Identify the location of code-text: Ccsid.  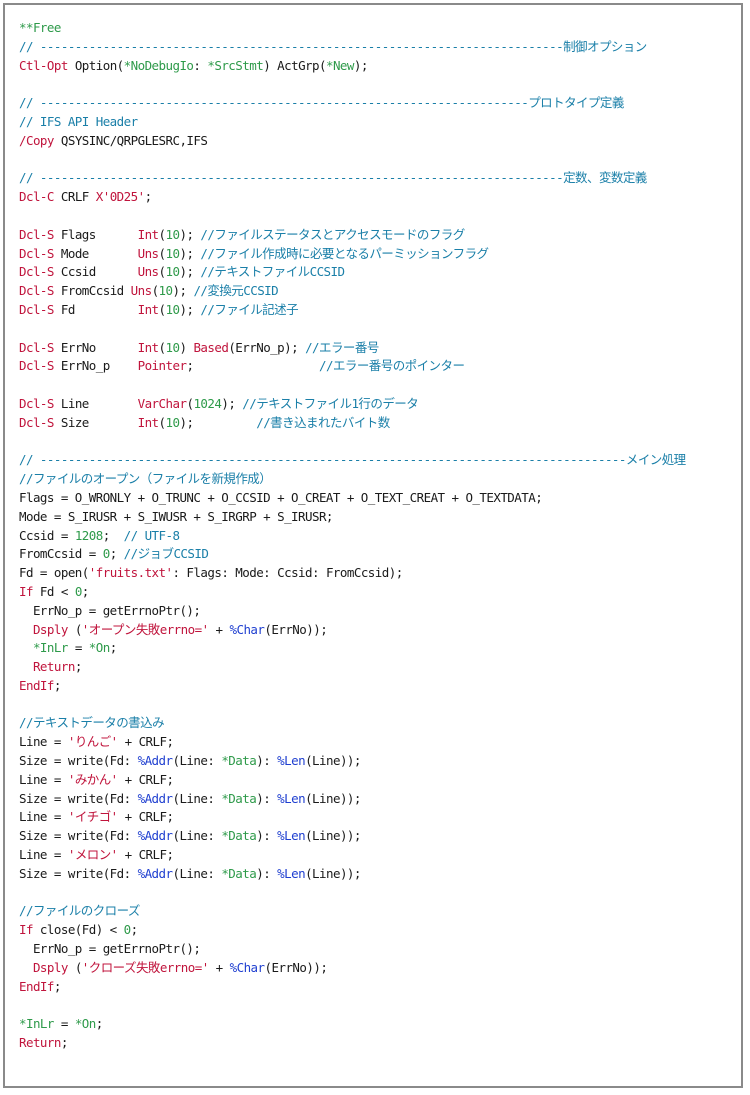
(95, 272).